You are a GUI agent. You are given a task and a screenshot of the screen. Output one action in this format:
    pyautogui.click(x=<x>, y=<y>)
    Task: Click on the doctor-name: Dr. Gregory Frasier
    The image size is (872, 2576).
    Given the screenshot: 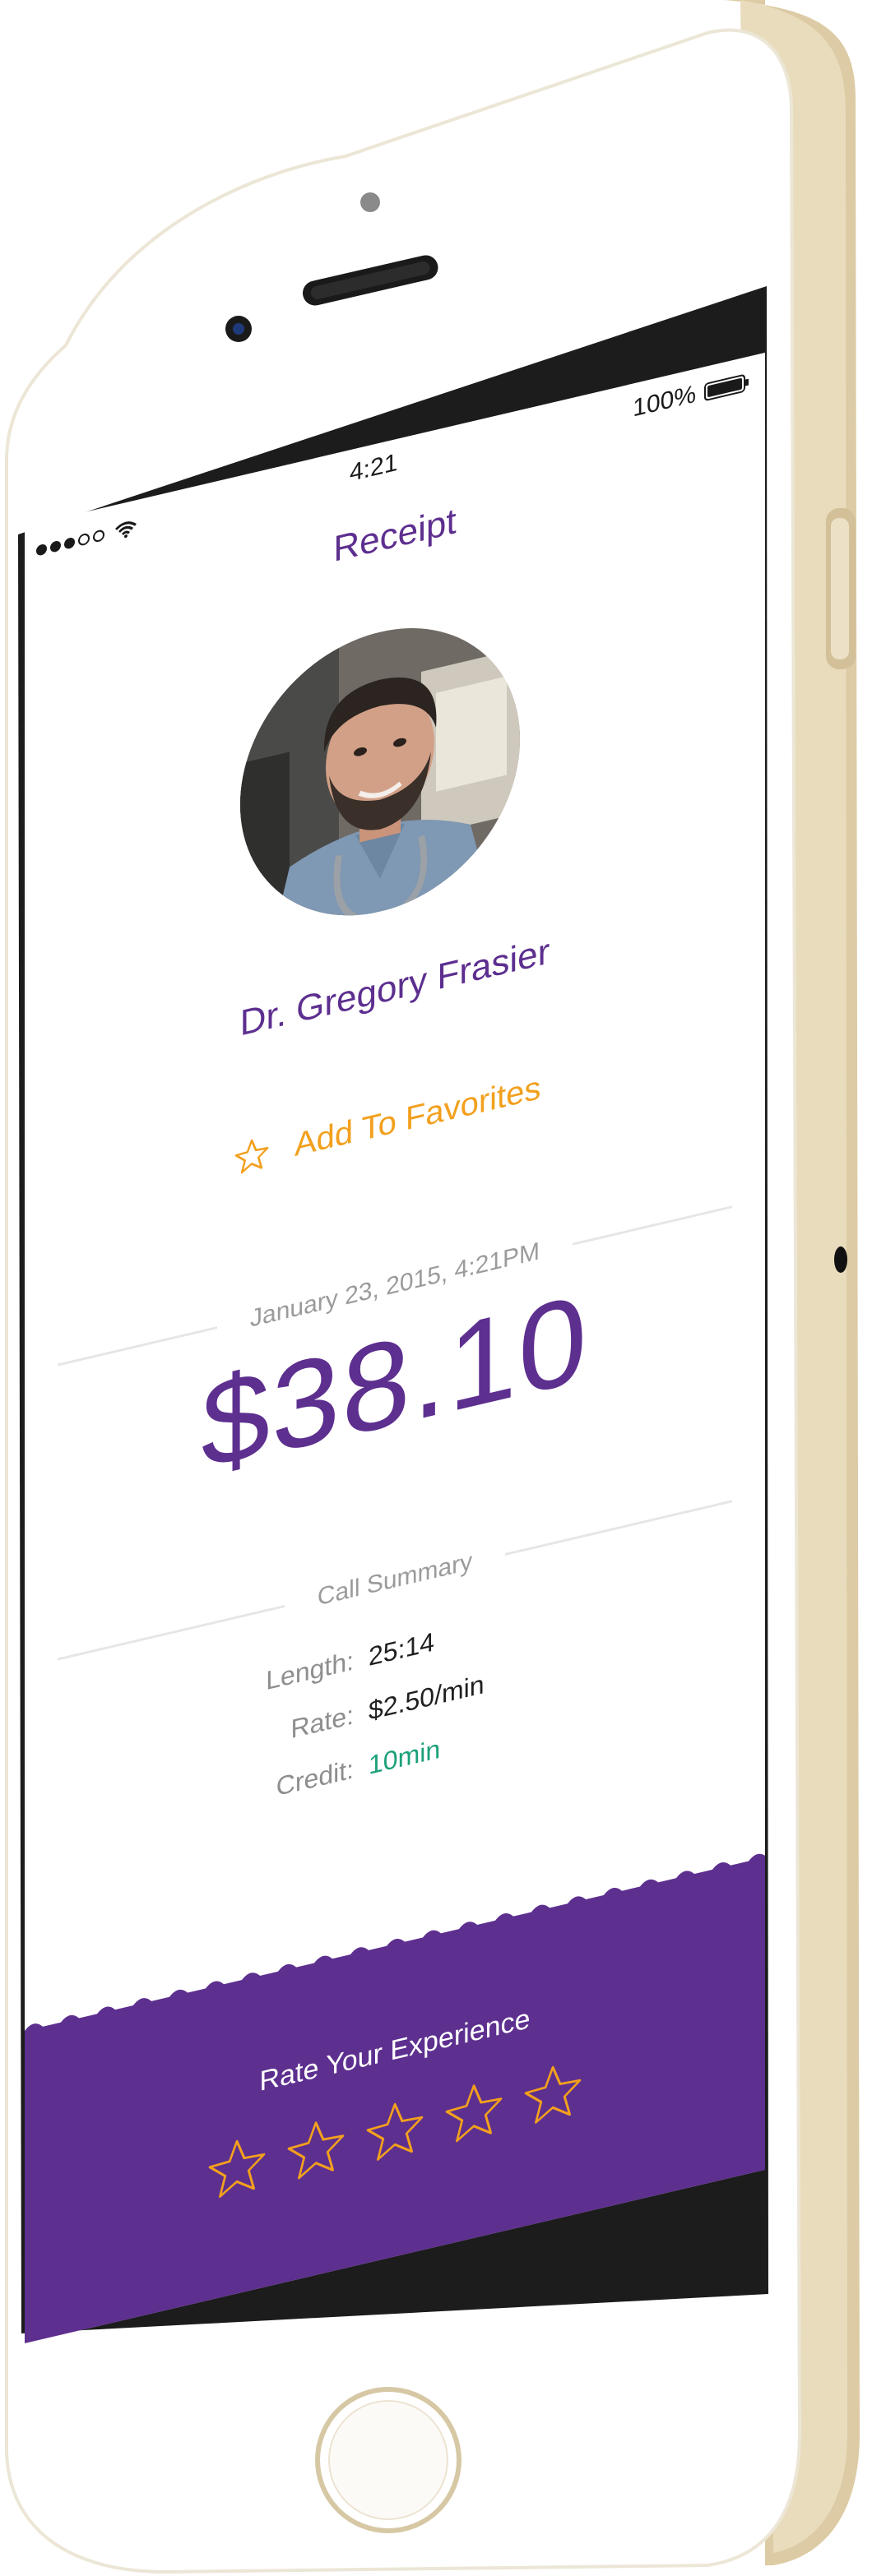 What is the action you would take?
    pyautogui.click(x=394, y=987)
    